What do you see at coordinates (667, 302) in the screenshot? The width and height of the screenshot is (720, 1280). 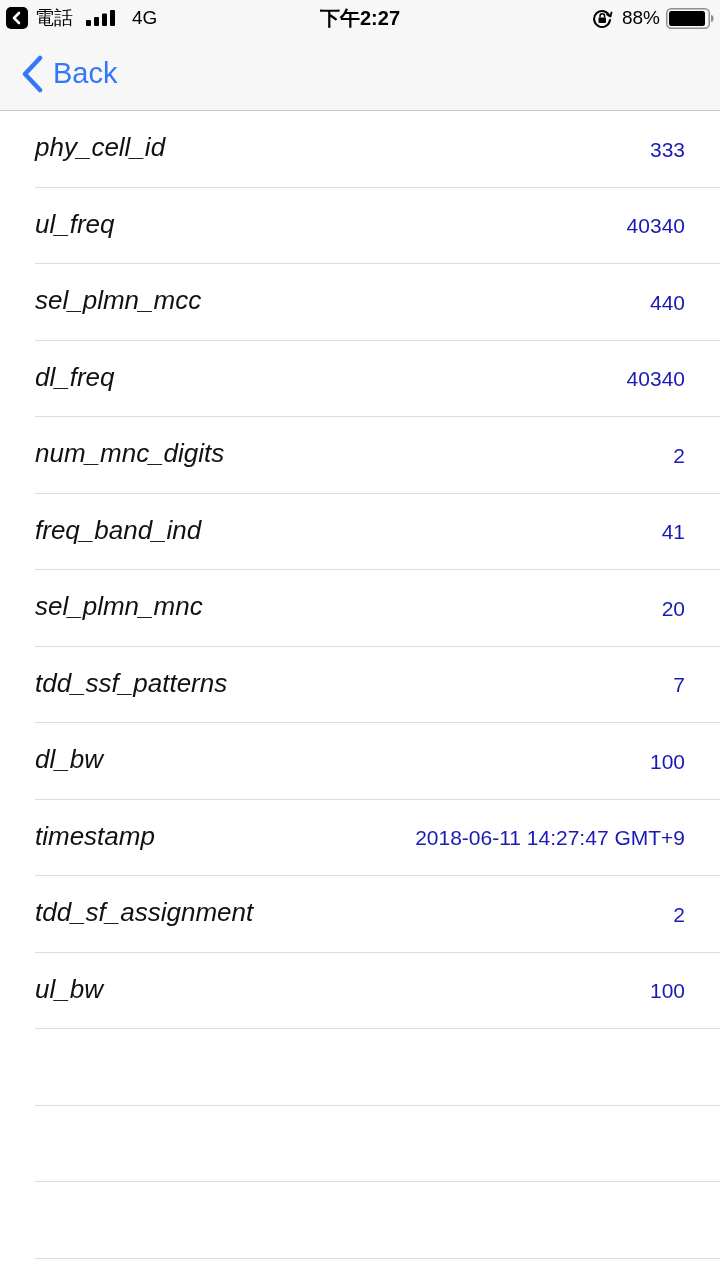 I see `field-value: 440` at bounding box center [667, 302].